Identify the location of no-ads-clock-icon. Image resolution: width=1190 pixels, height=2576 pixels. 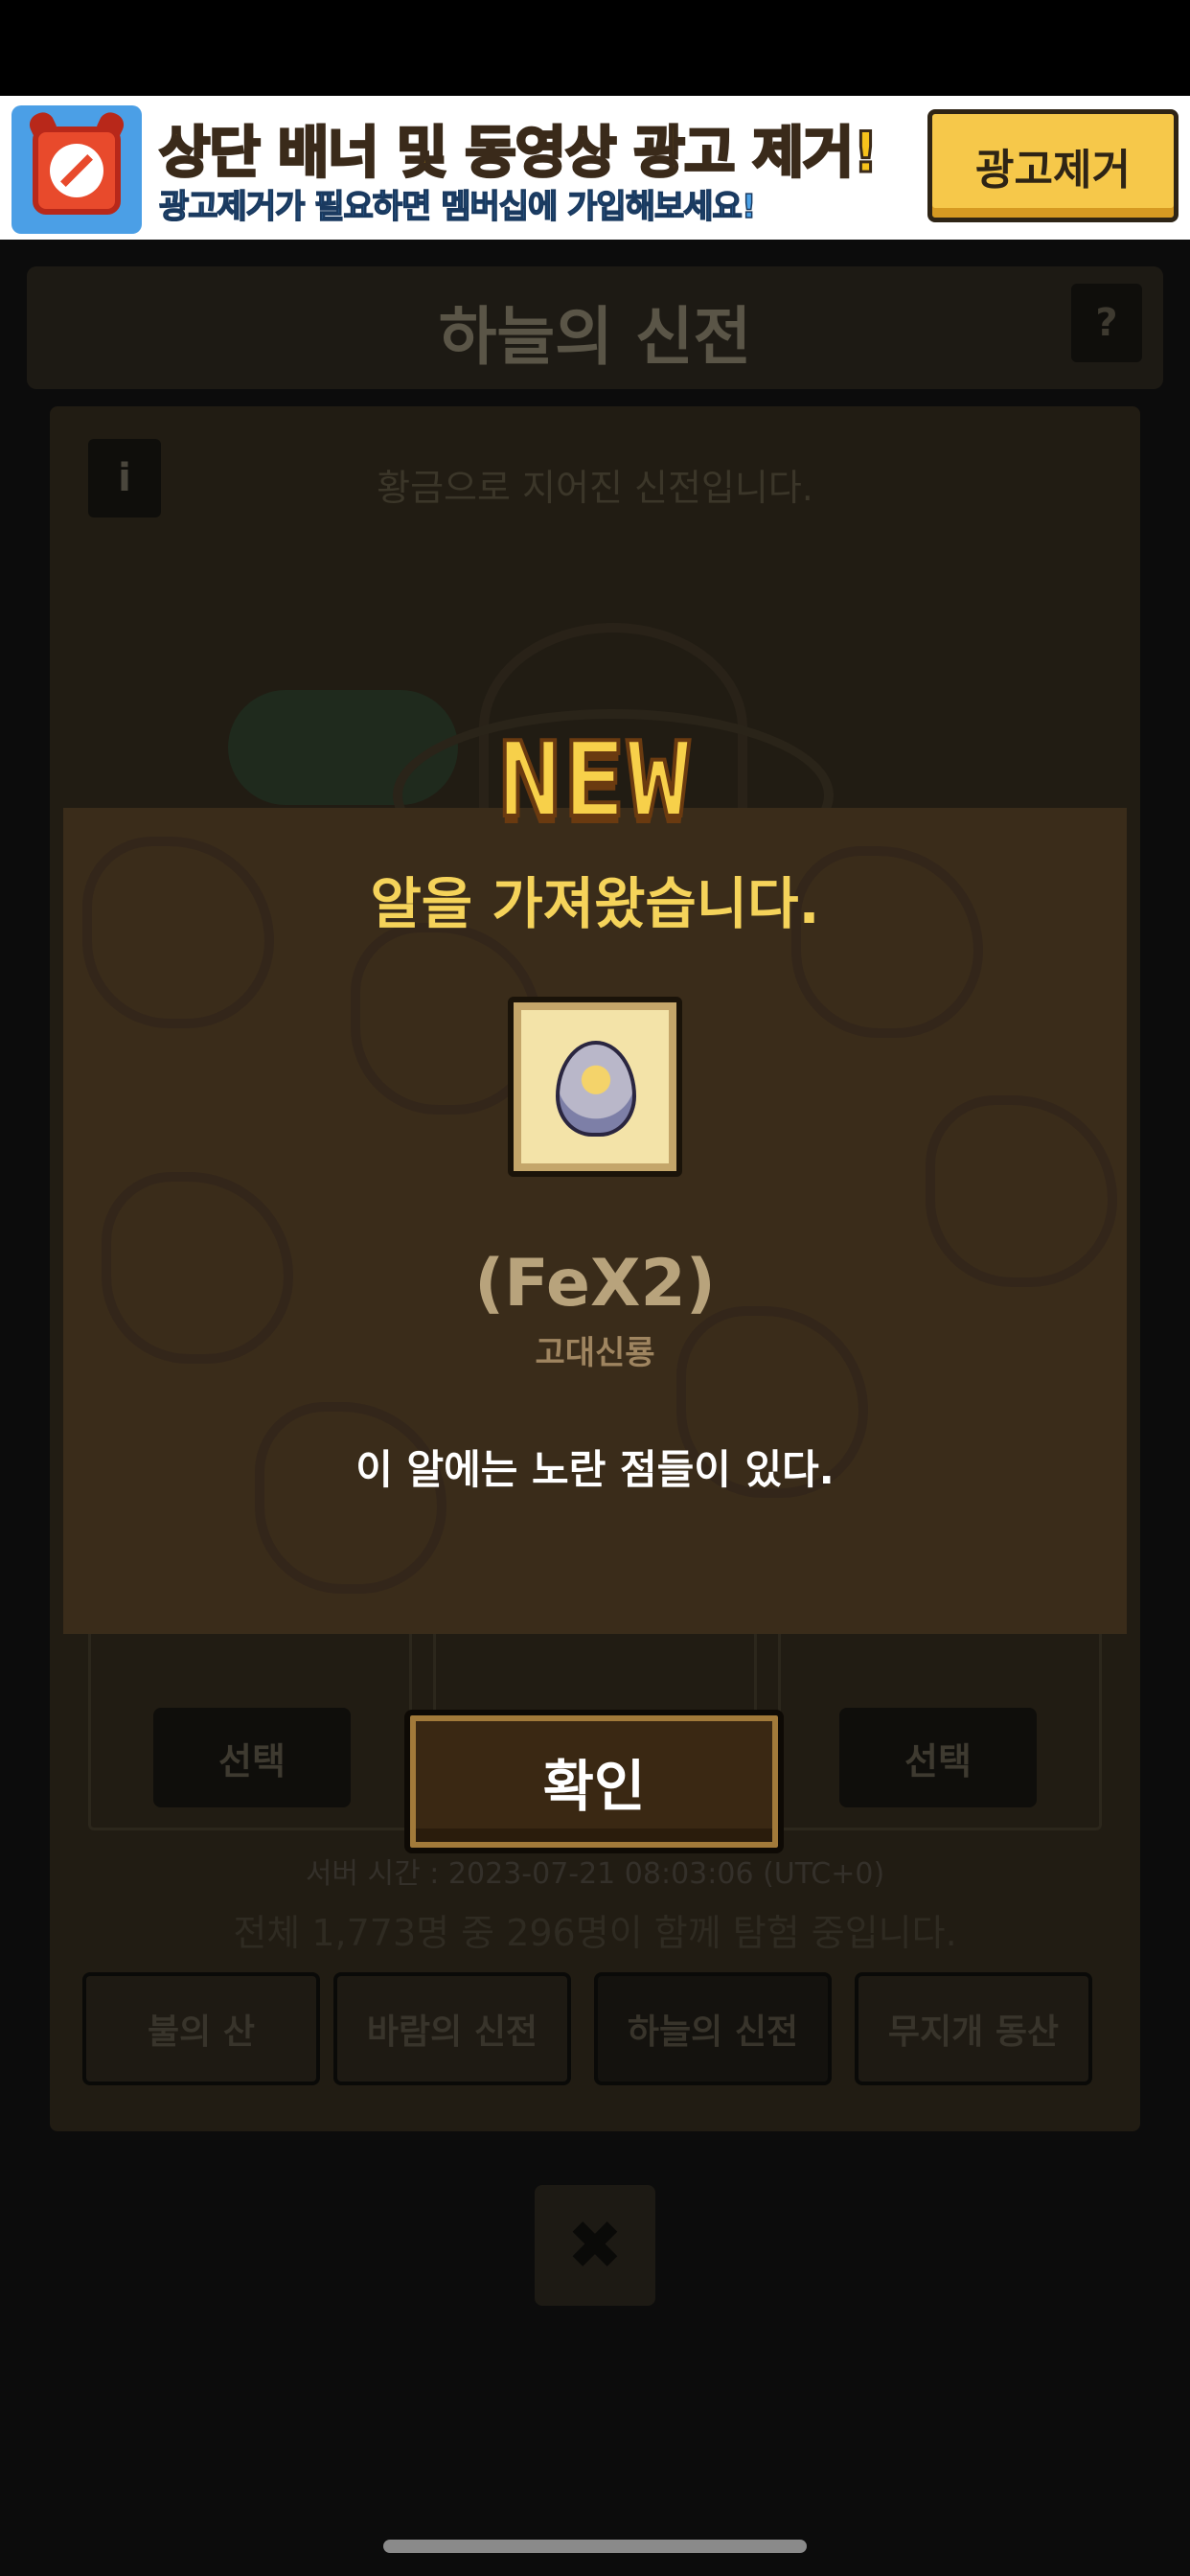
(76, 169).